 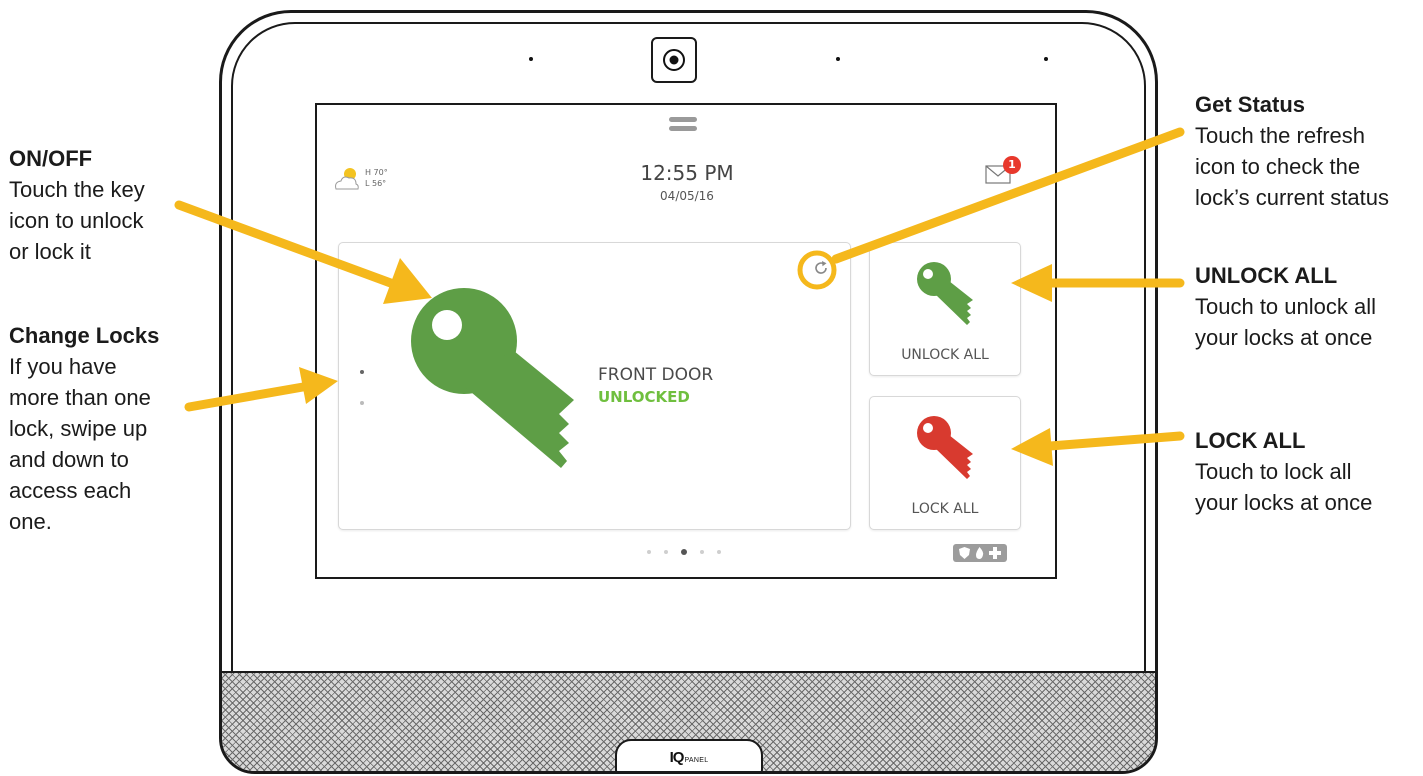 What do you see at coordinates (1285, 322) in the screenshot?
I see `callout-desc: Touch to unlock all your locks at once` at bounding box center [1285, 322].